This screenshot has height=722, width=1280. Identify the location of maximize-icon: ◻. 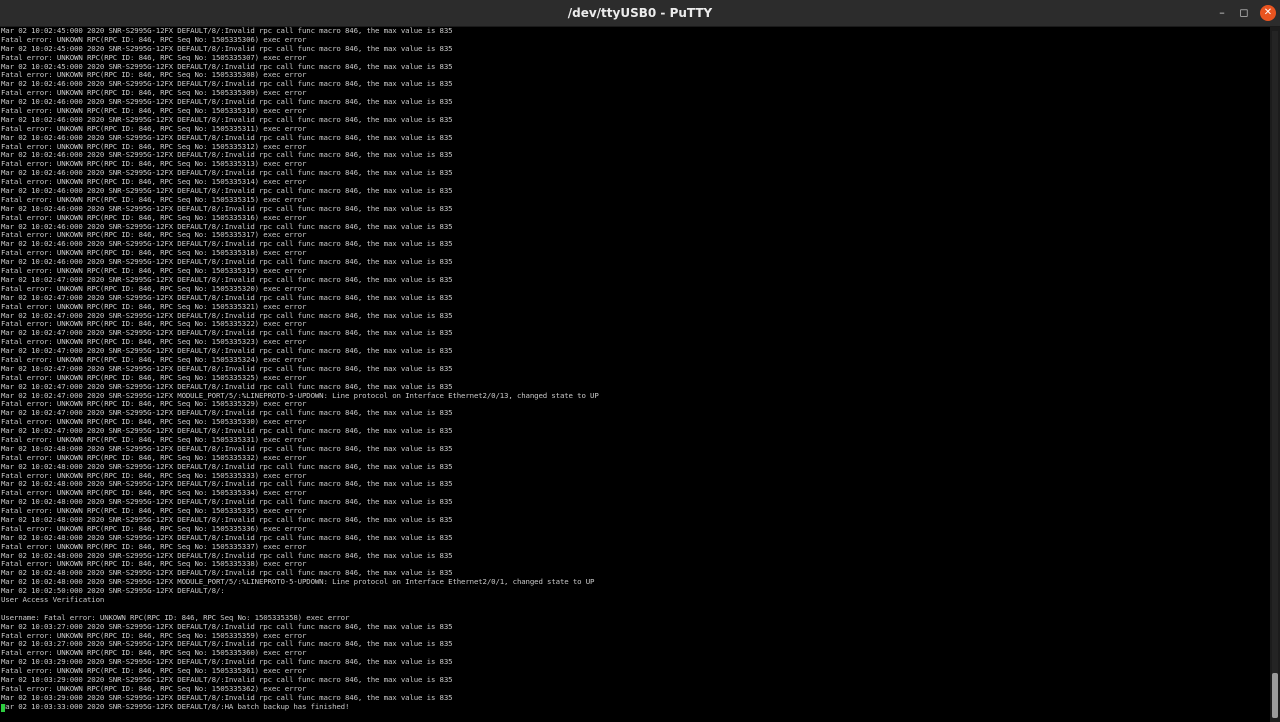
(1244, 13).